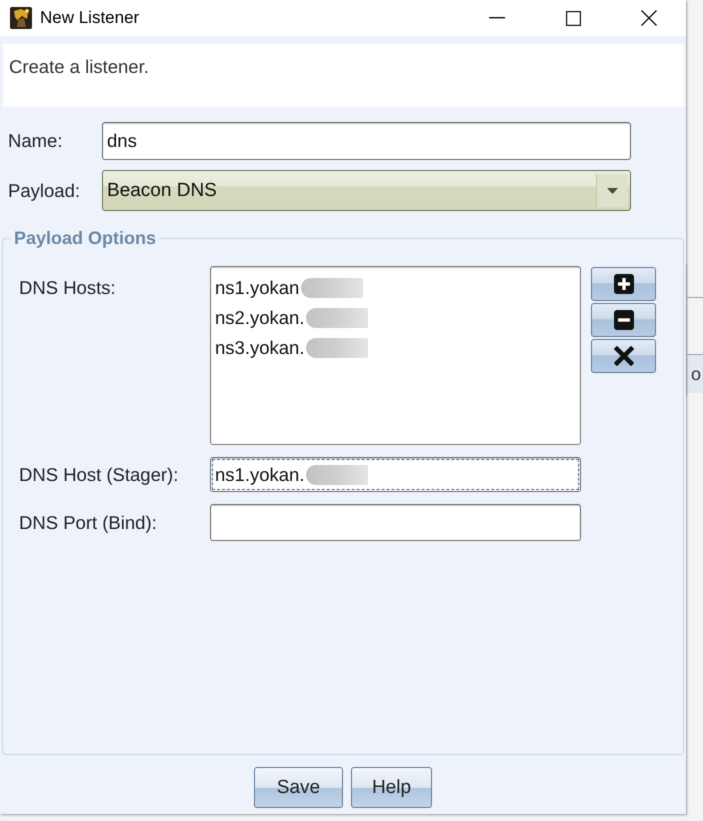 The width and height of the screenshot is (703, 821). Describe the element at coordinates (21, 18) in the screenshot. I see `app-icon` at that location.